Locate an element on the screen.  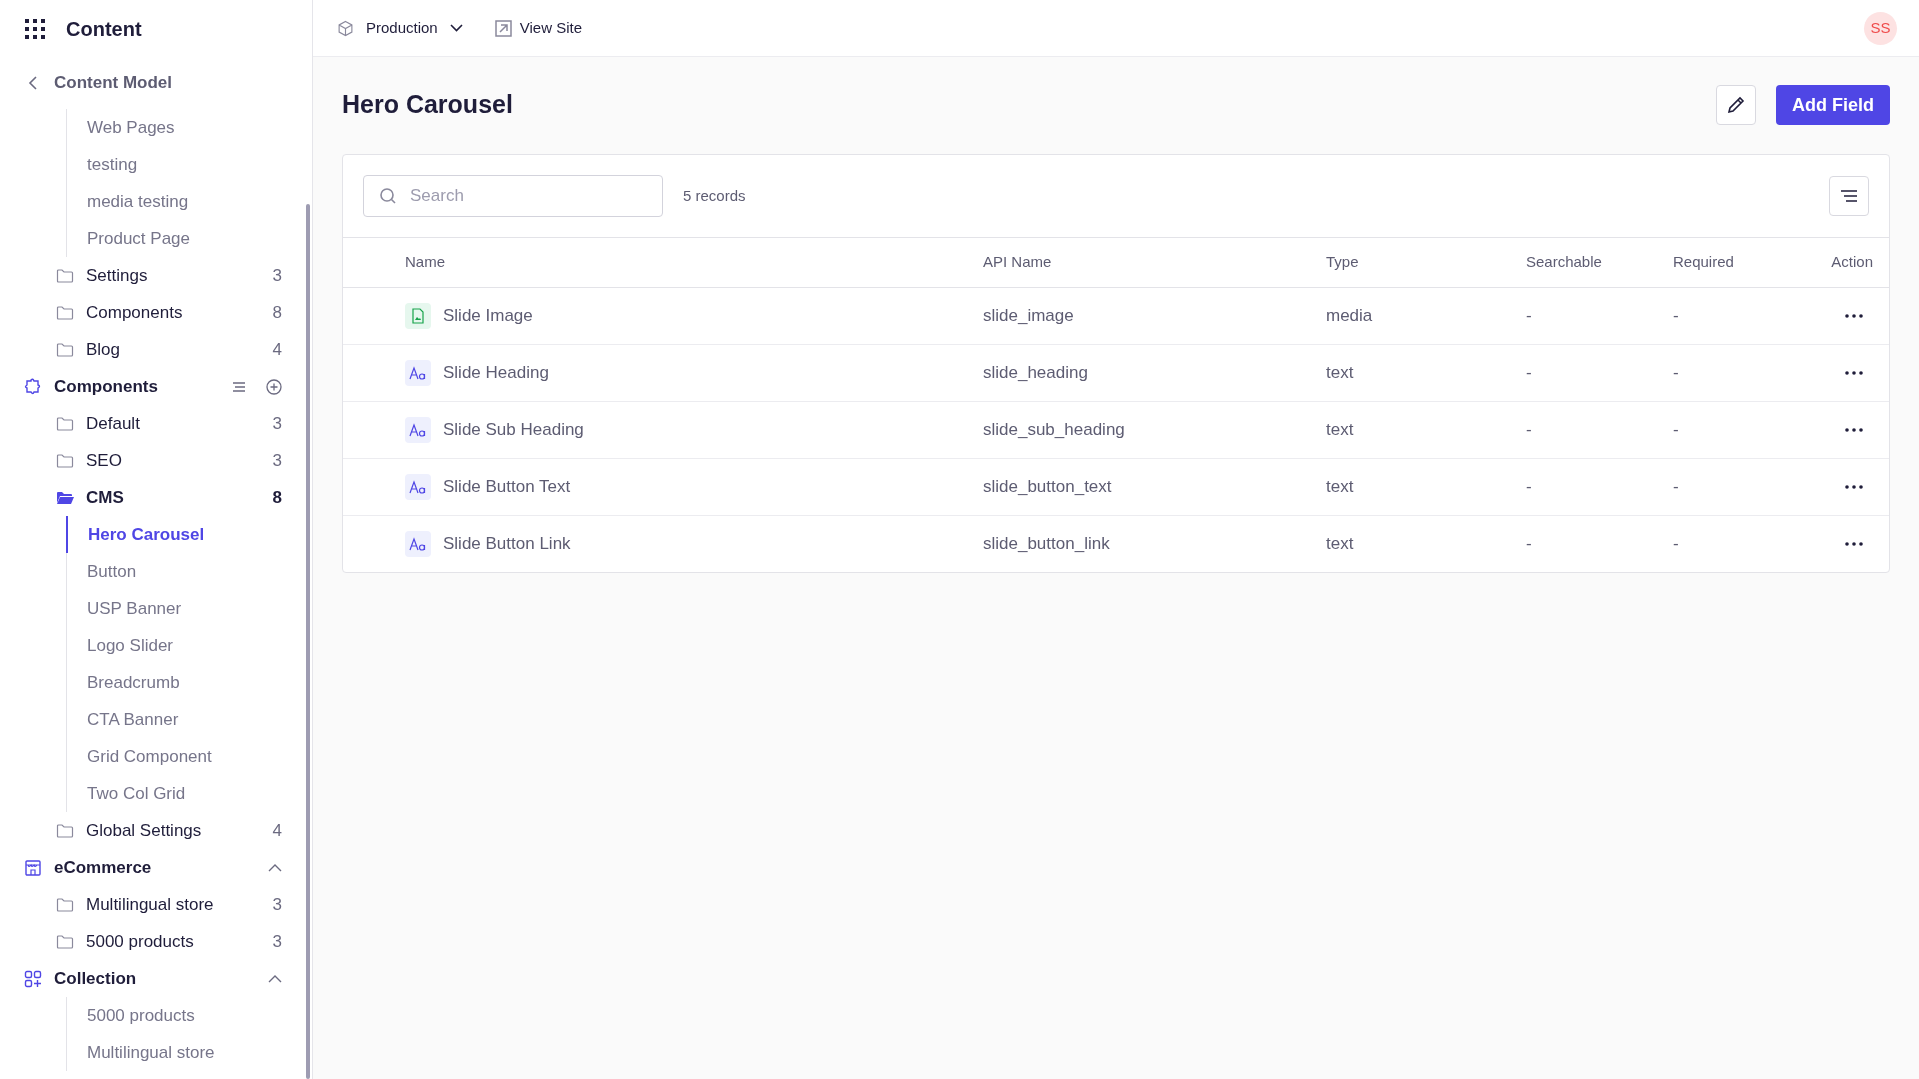
column-header: Name is located at coordinates (663, 262).